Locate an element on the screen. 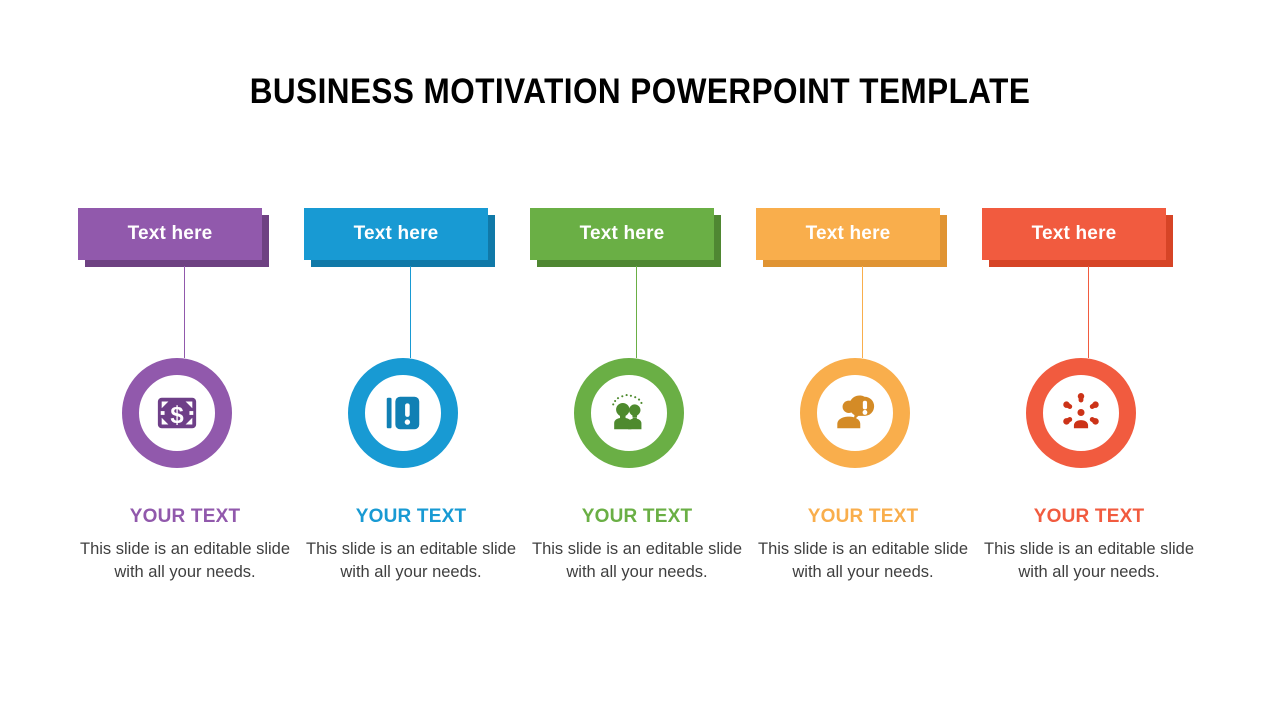 The height and width of the screenshot is (720, 1280). banner-4: Text here is located at coordinates (851, 237).